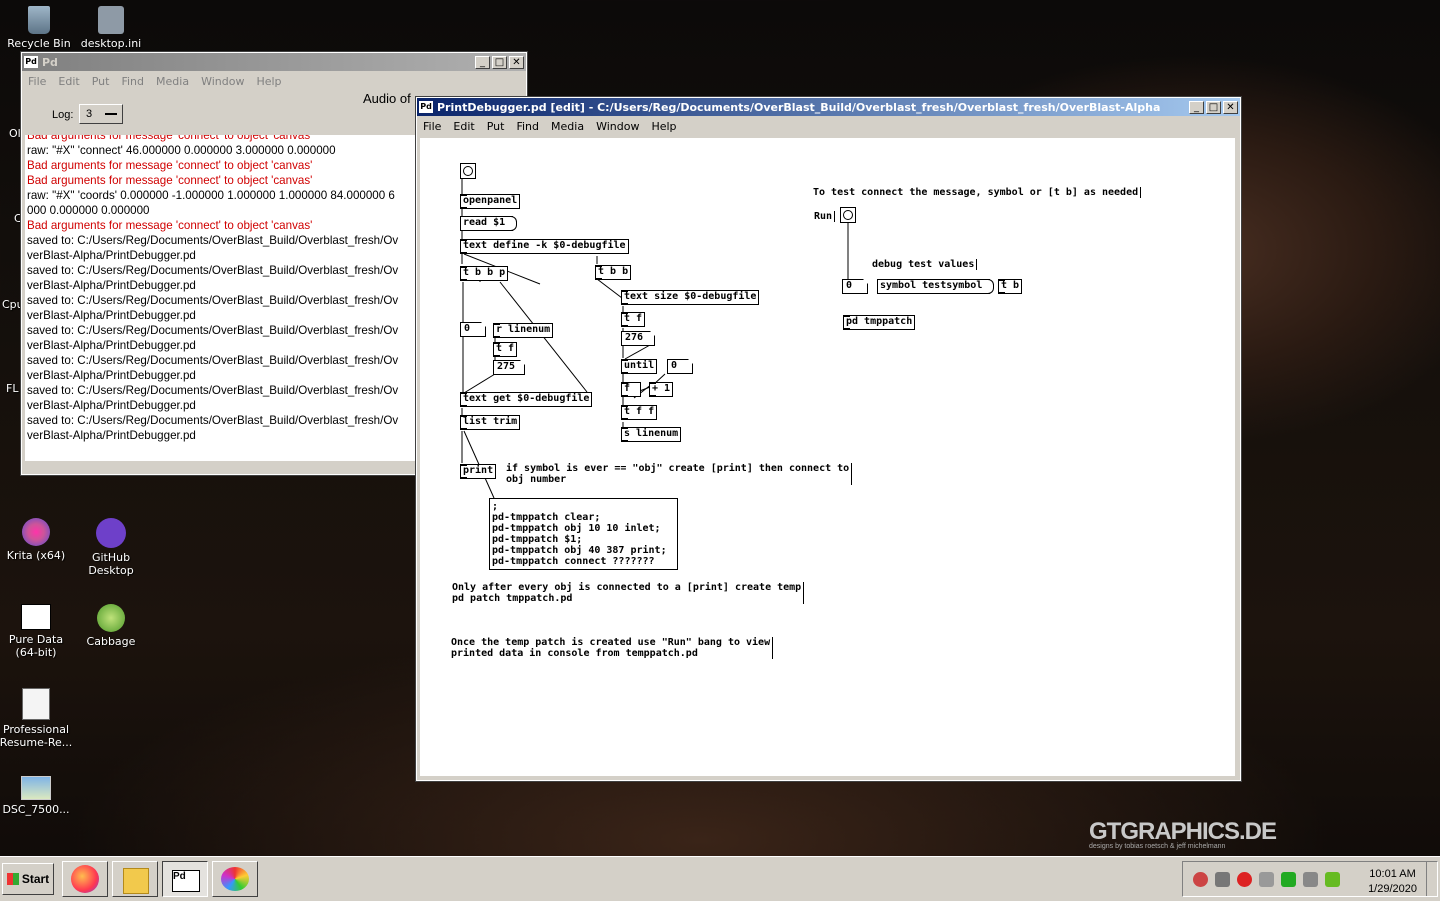 This screenshot has width=1440, height=901. Describe the element at coordinates (1332, 879) in the screenshot. I see `tray-nvidia-icon` at that location.